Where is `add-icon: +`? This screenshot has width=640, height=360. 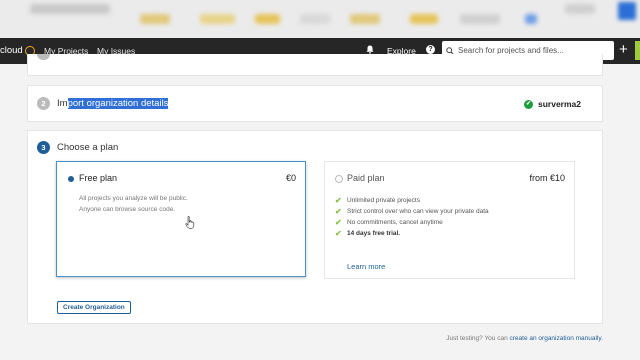 add-icon: + is located at coordinates (623, 50).